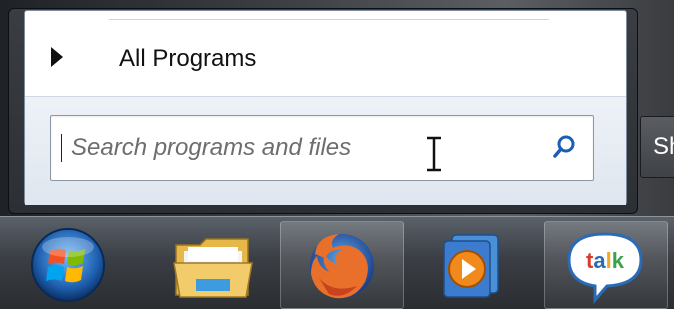 This screenshot has width=674, height=309. What do you see at coordinates (188, 58) in the screenshot?
I see `all-programs-label: All Programs` at bounding box center [188, 58].